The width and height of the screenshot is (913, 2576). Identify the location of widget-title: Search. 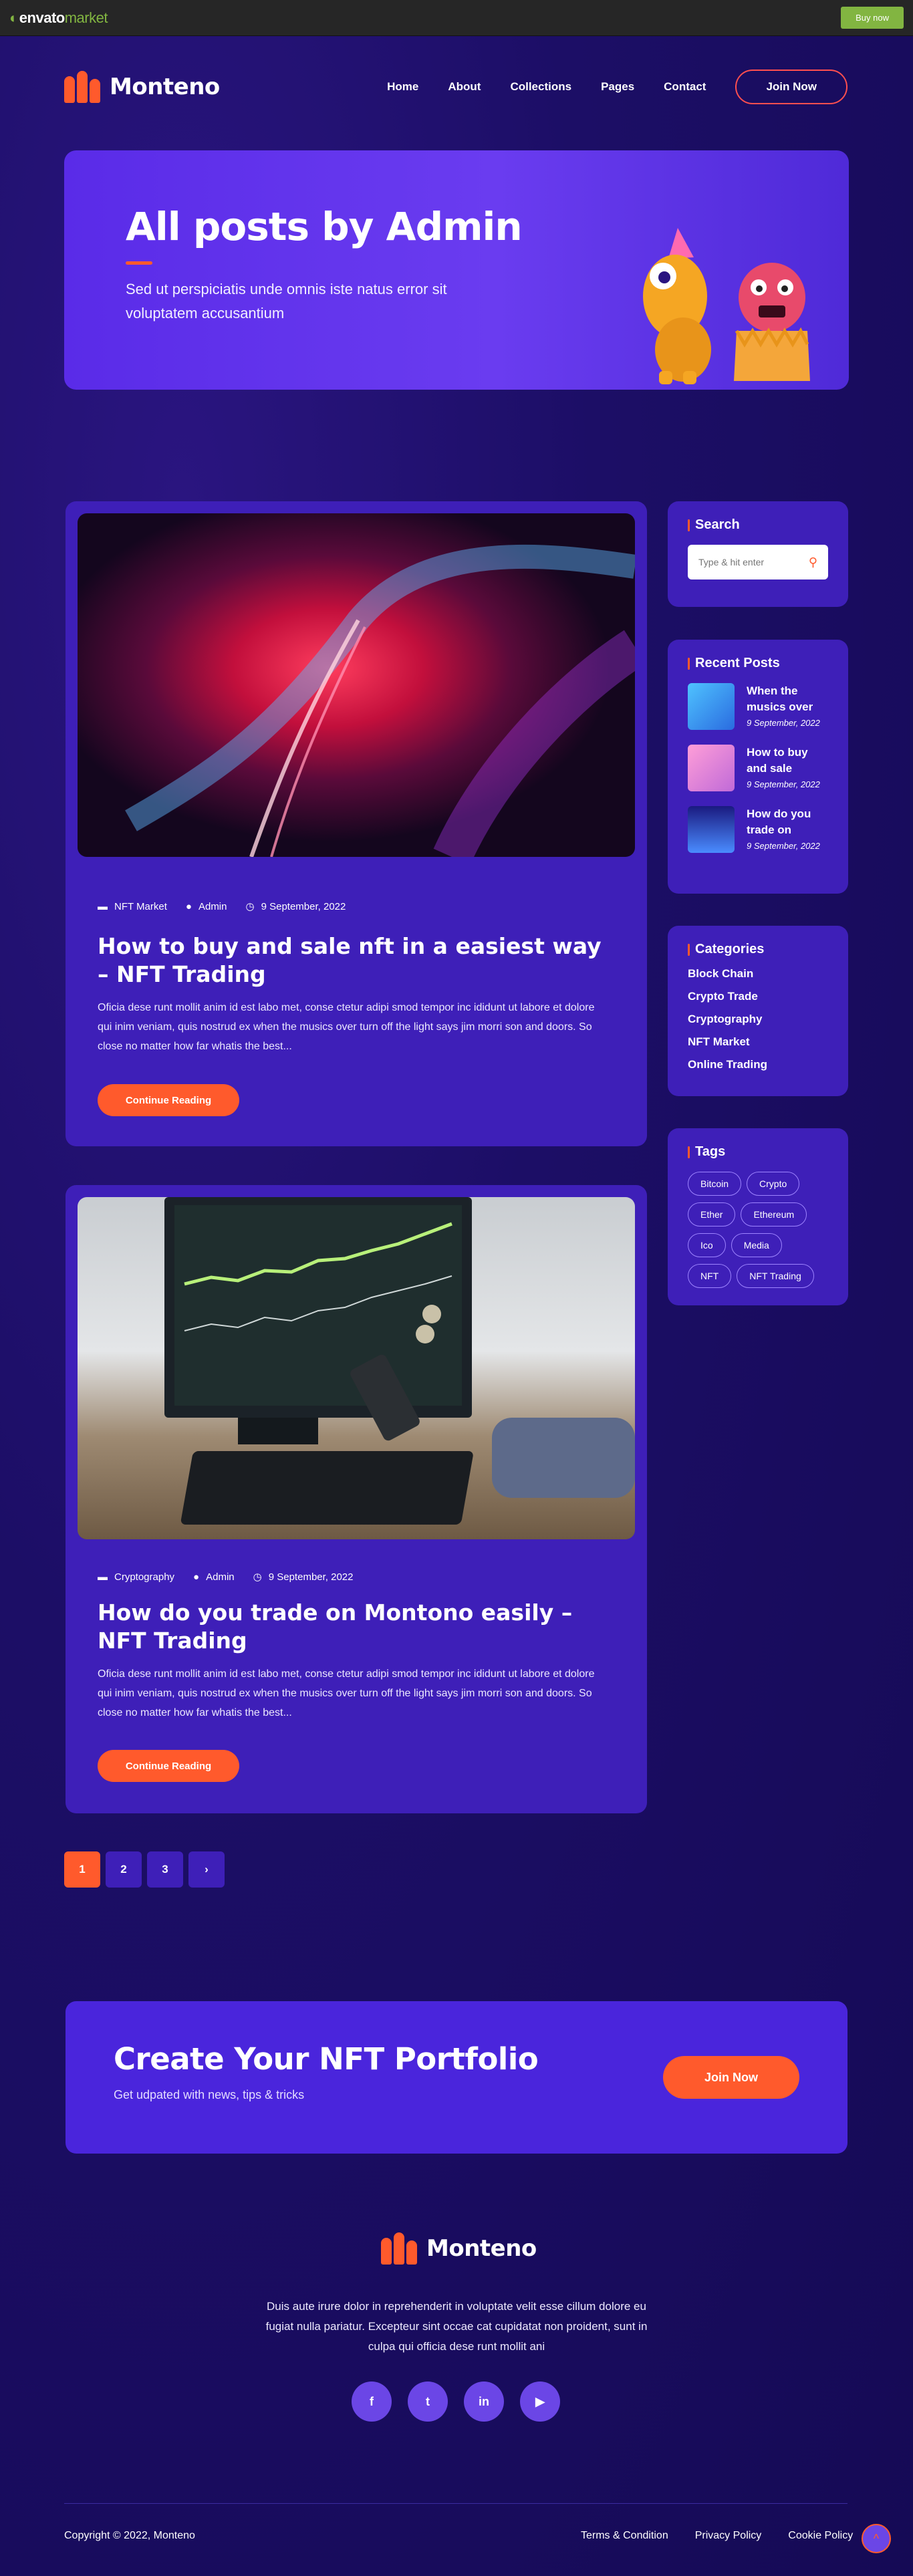
(758, 525).